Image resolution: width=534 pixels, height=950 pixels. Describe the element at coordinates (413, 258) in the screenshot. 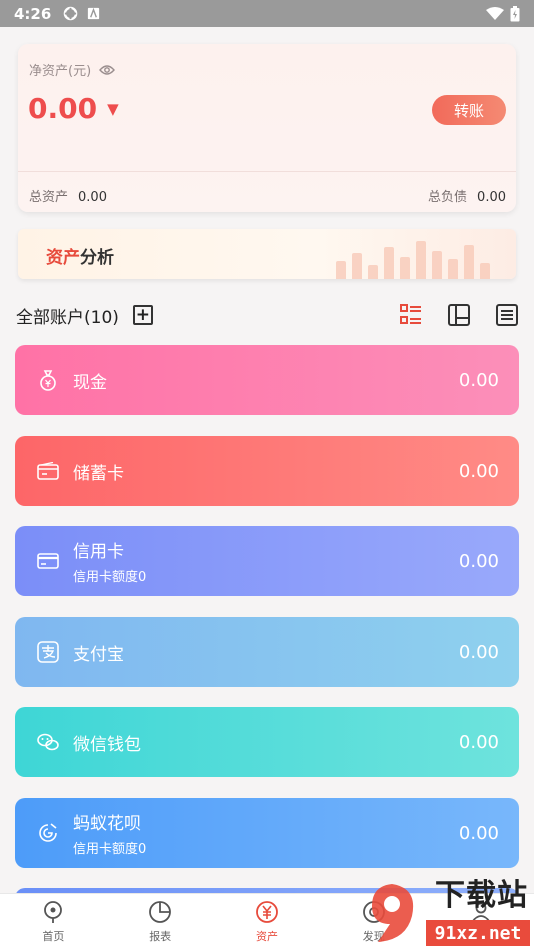

I see `banner-bars-decoration` at that location.